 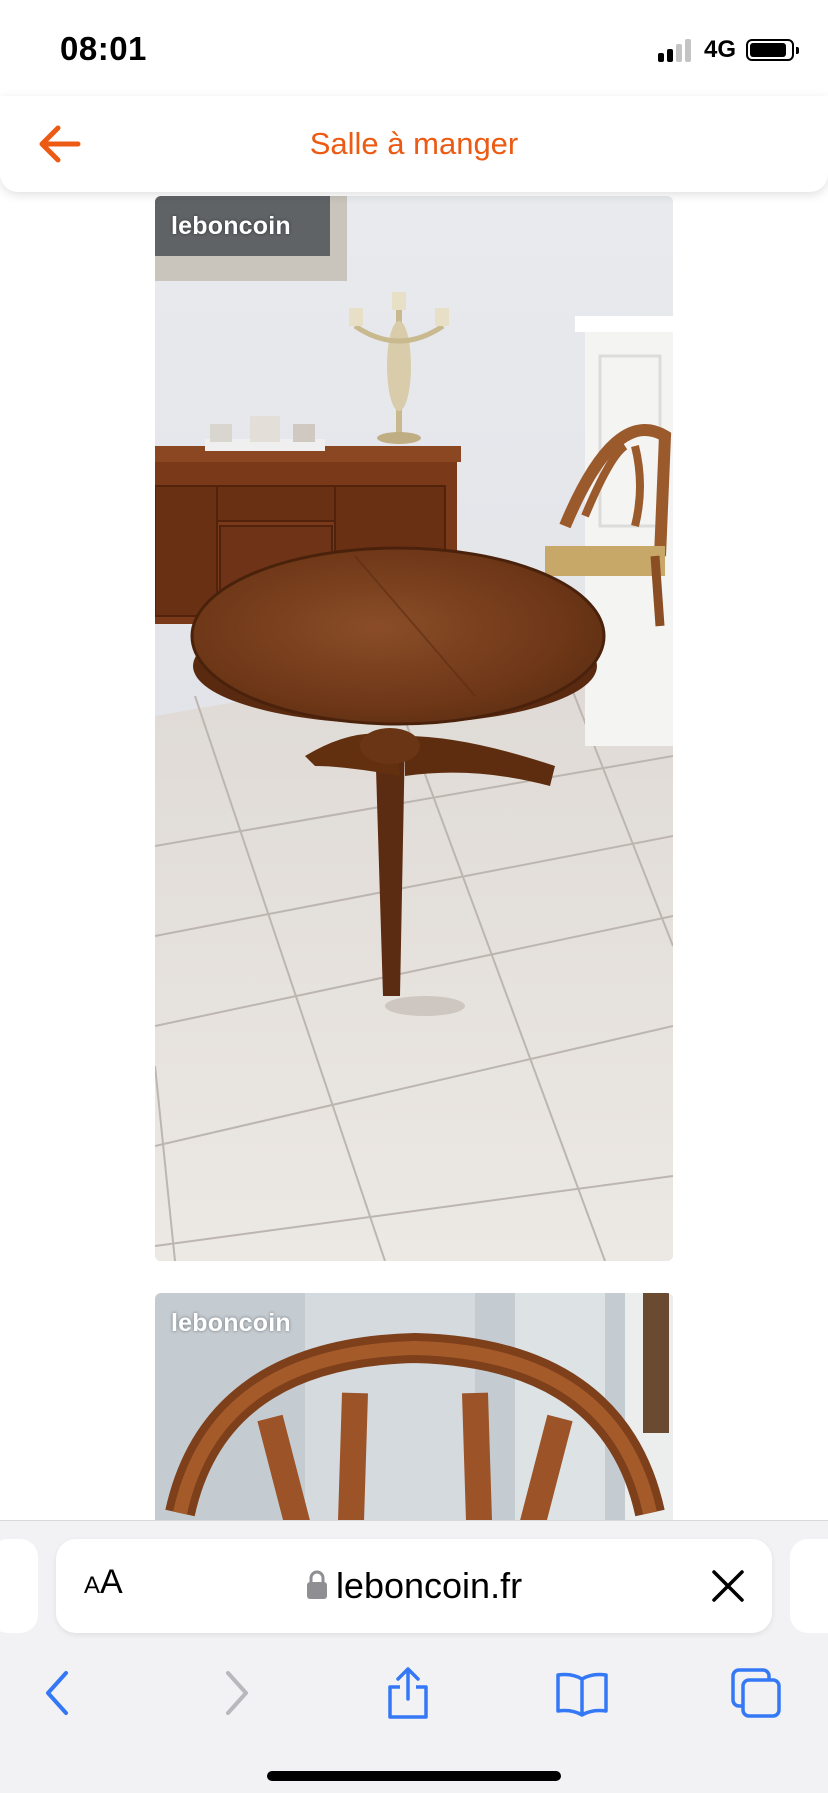 What do you see at coordinates (317, 1583) in the screenshot?
I see `lock-icon` at bounding box center [317, 1583].